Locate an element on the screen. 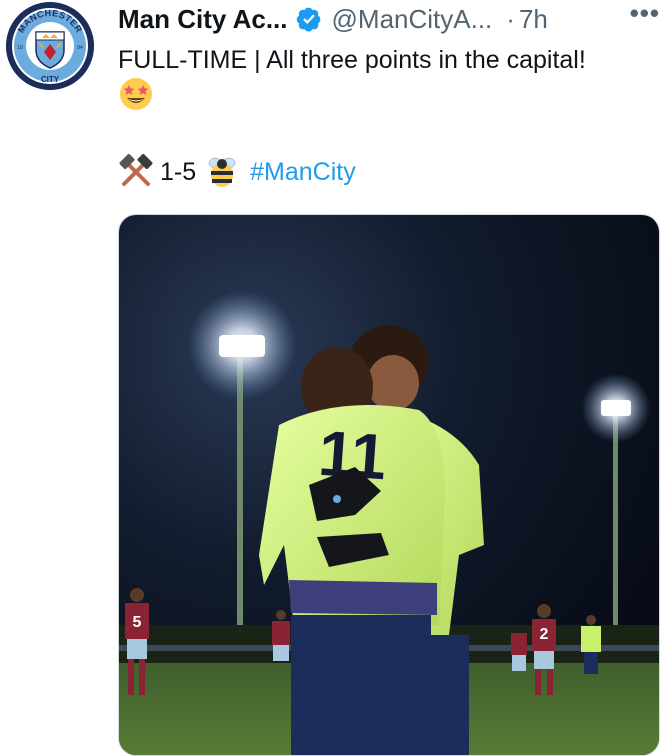 The width and height of the screenshot is (668, 756). bg-player-number-left: 5 is located at coordinates (137, 622).